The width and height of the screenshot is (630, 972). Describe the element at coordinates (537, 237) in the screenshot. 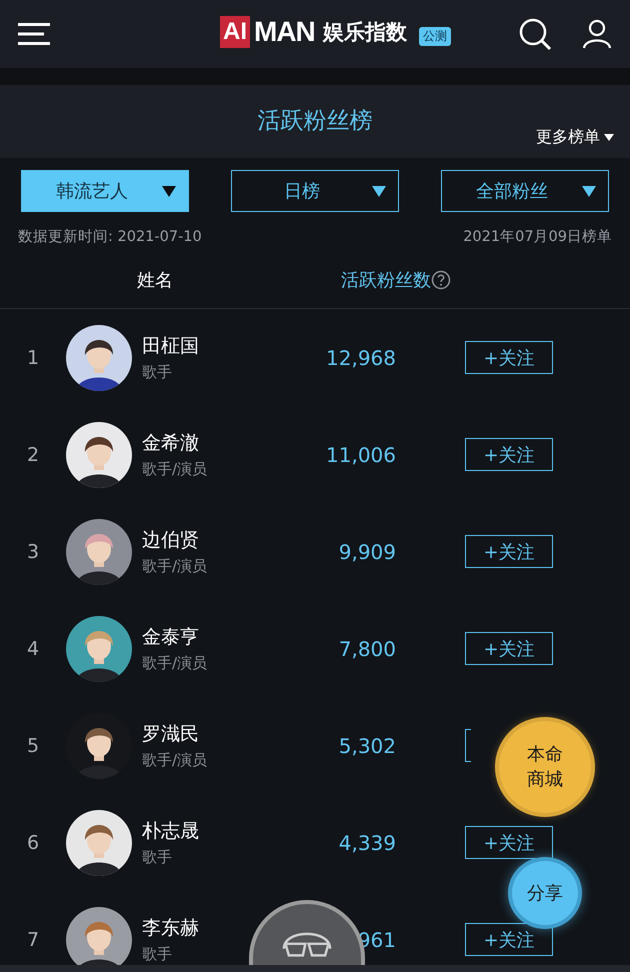

I see `chart-date: 2021年07月09日榜单` at that location.